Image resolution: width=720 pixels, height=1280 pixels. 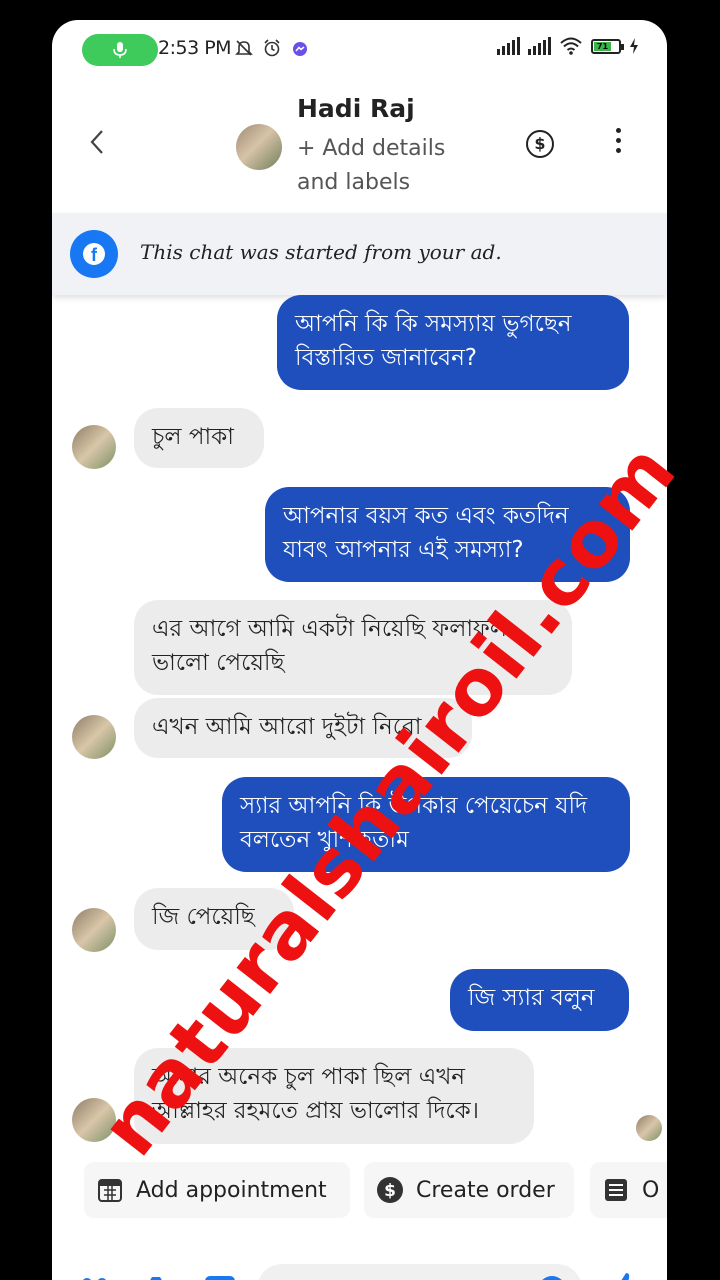 I want to click on add-appointment-button: Add appointment, so click(x=217, y=1190).